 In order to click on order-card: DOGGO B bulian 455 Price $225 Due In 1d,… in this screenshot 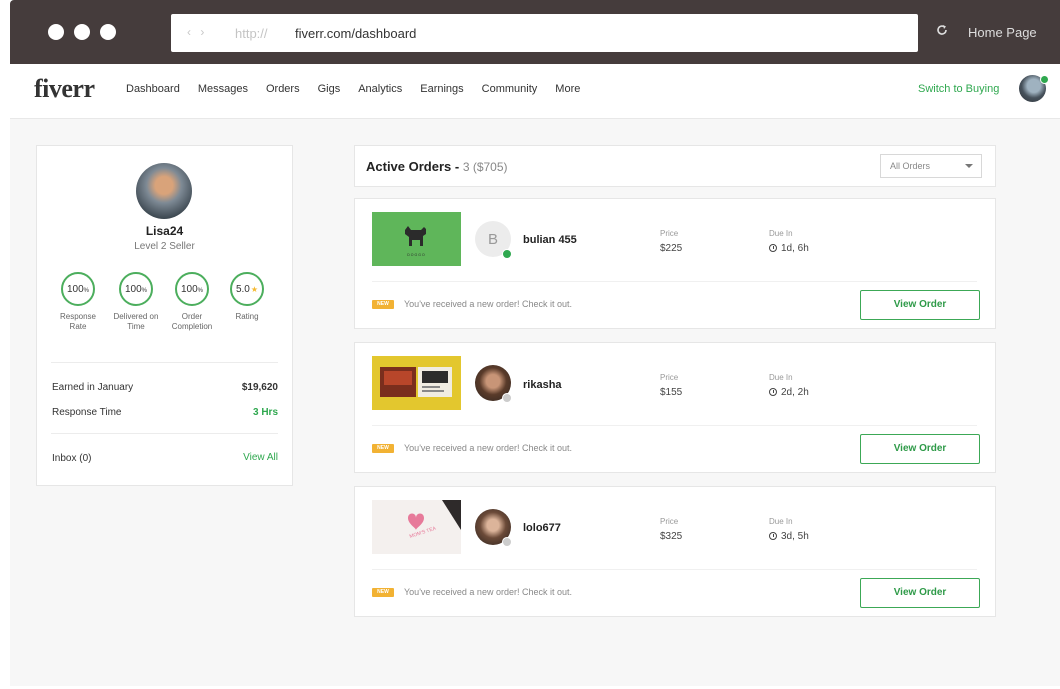, I will do `click(675, 263)`.